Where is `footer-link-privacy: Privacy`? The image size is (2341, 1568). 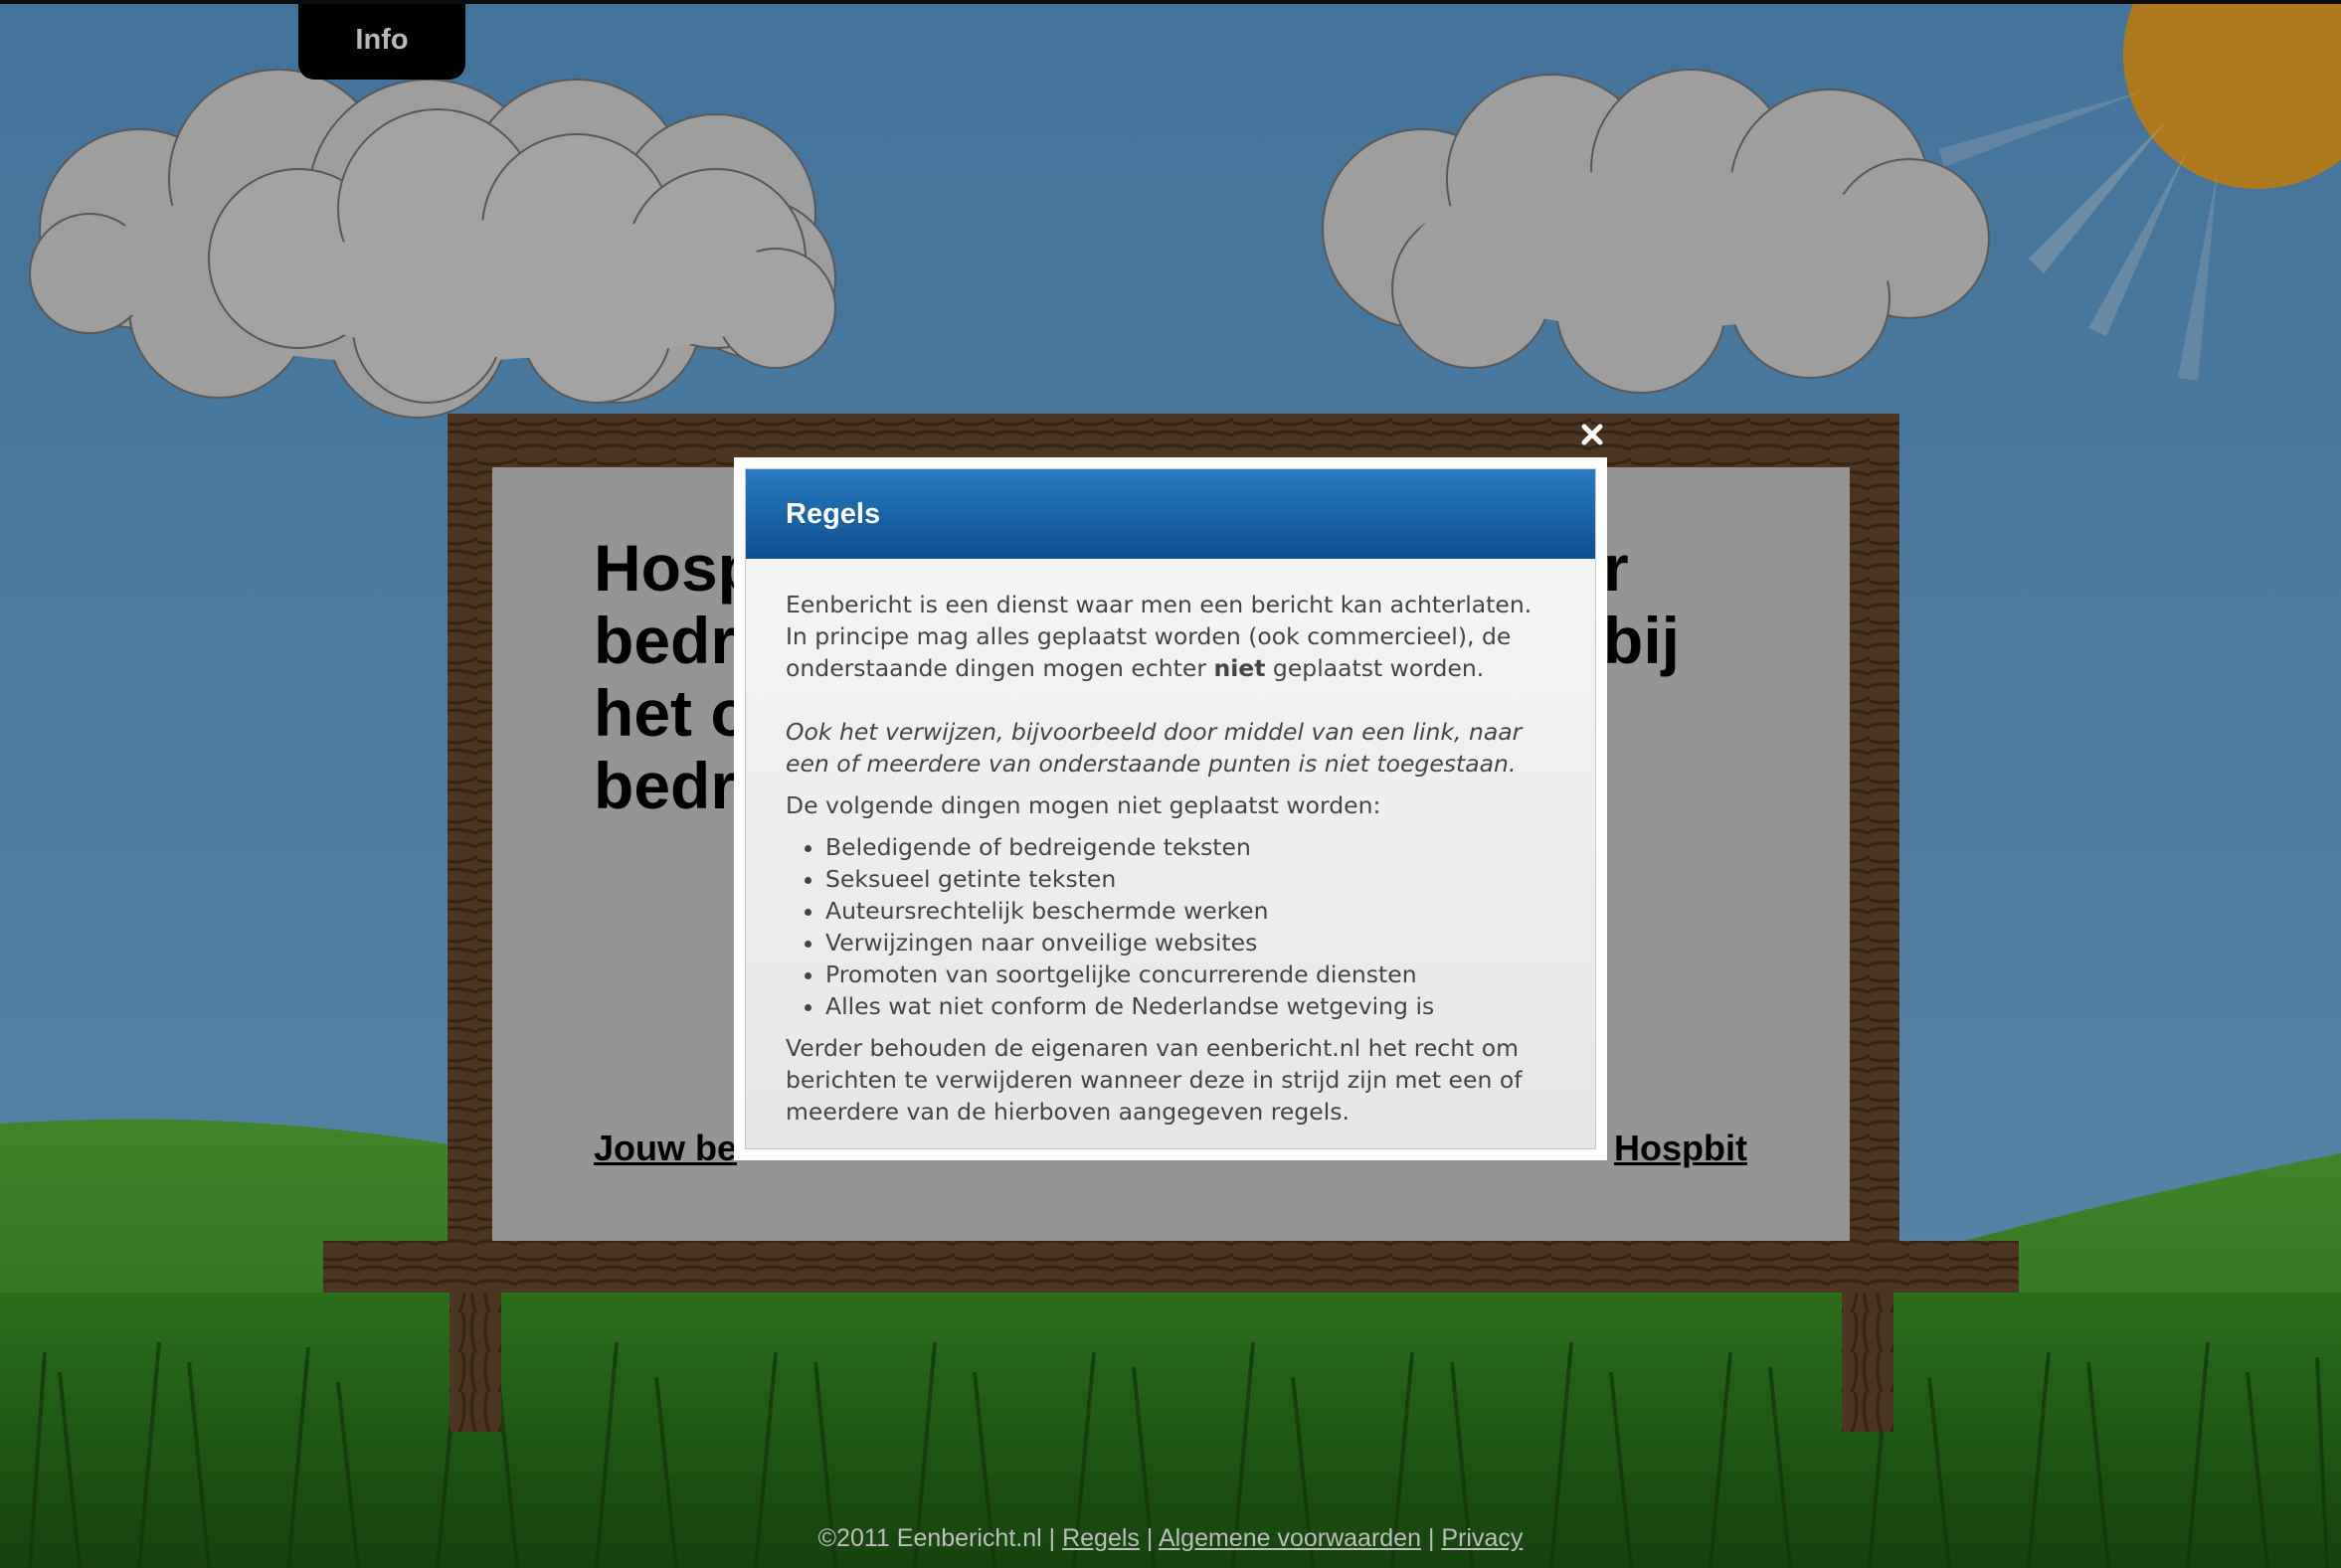 footer-link-privacy: Privacy is located at coordinates (1482, 1538).